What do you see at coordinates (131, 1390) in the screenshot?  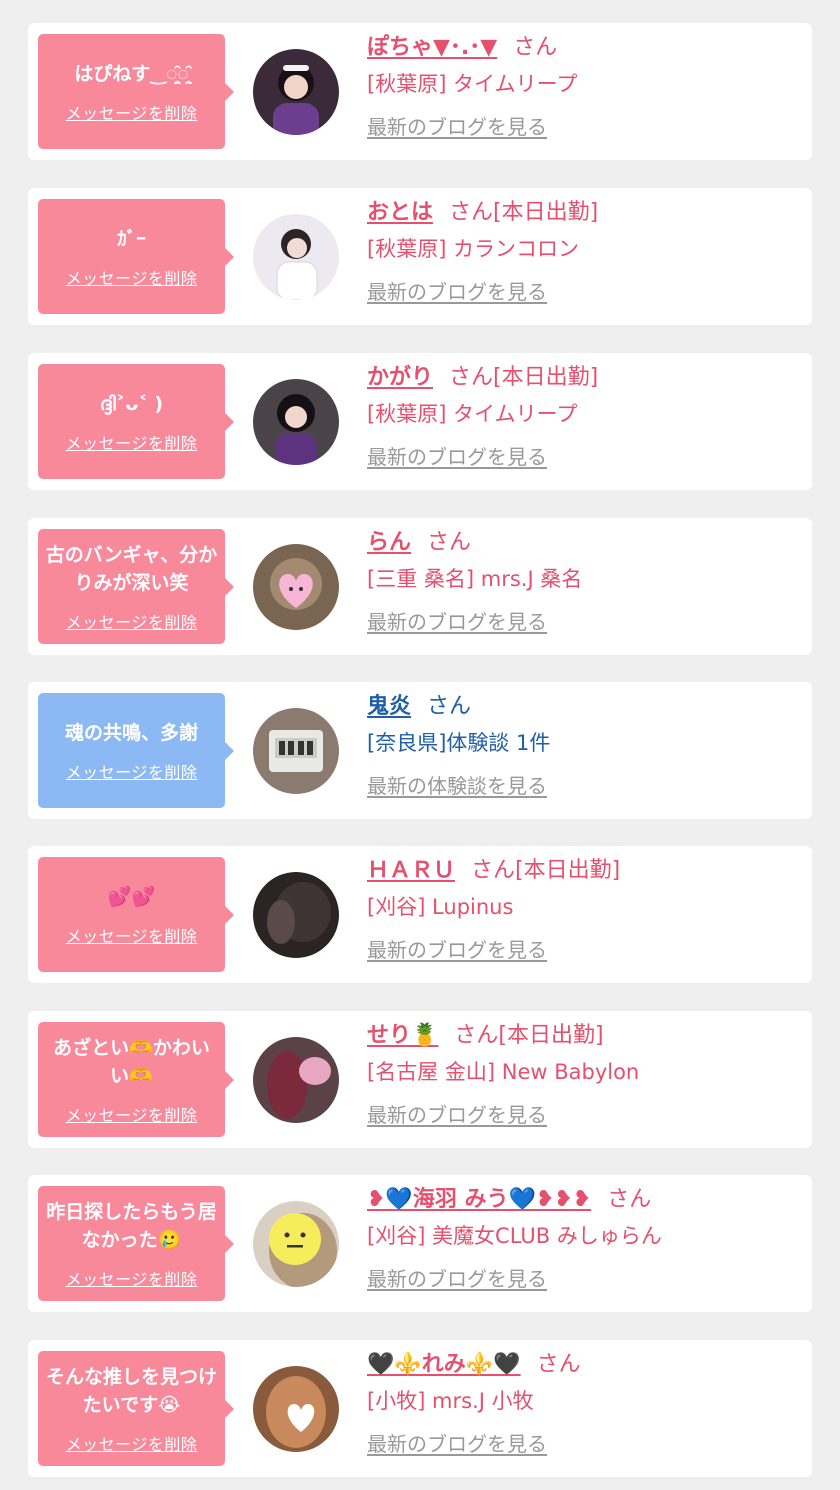 I see `message-text: そんな推しを見つけたいです😭` at bounding box center [131, 1390].